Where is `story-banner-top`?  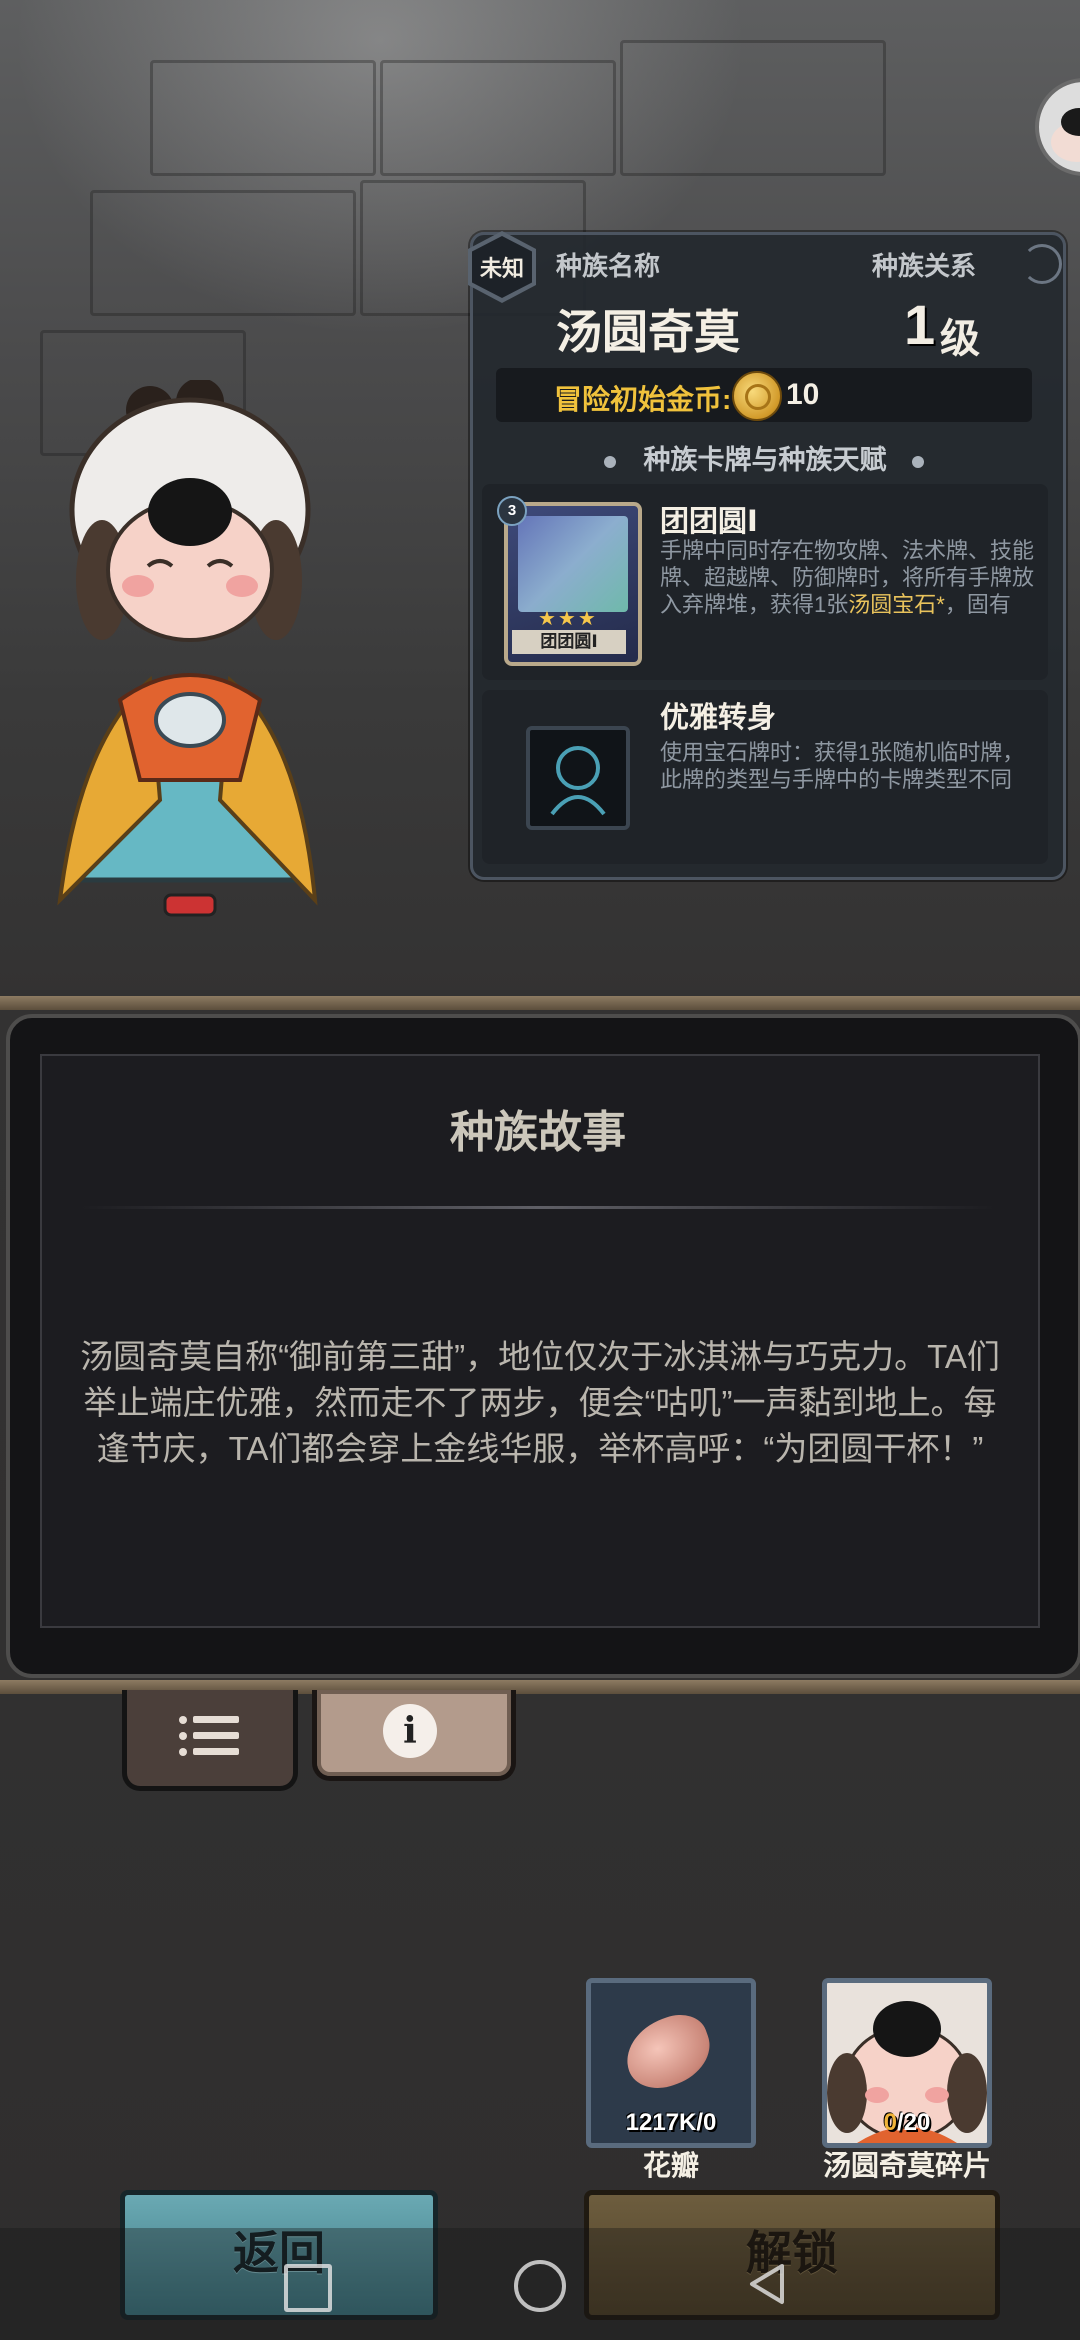
story-banner-top is located at coordinates (540, 1003).